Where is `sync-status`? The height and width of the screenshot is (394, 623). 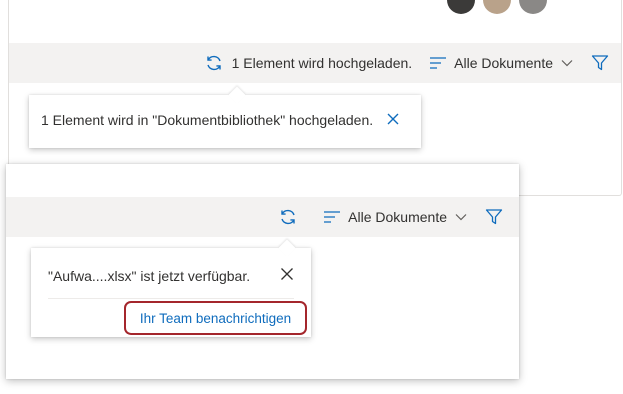
sync-status is located at coordinates (288, 217).